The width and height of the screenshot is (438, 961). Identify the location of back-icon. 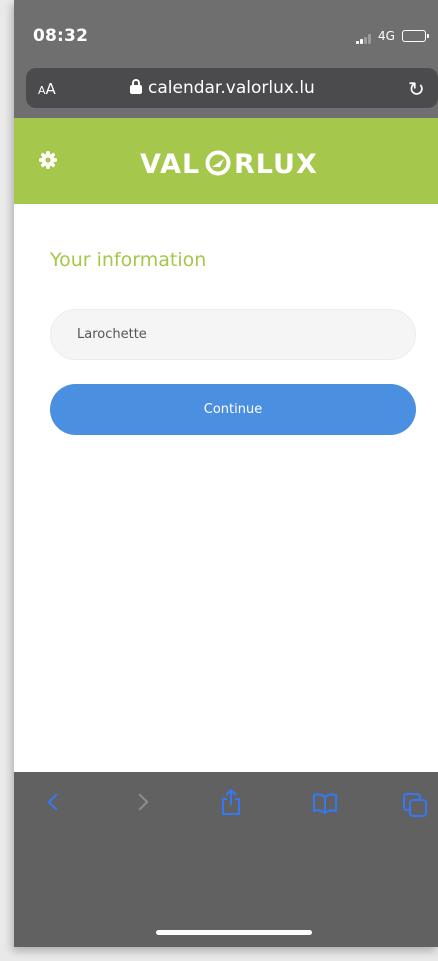
(54, 804).